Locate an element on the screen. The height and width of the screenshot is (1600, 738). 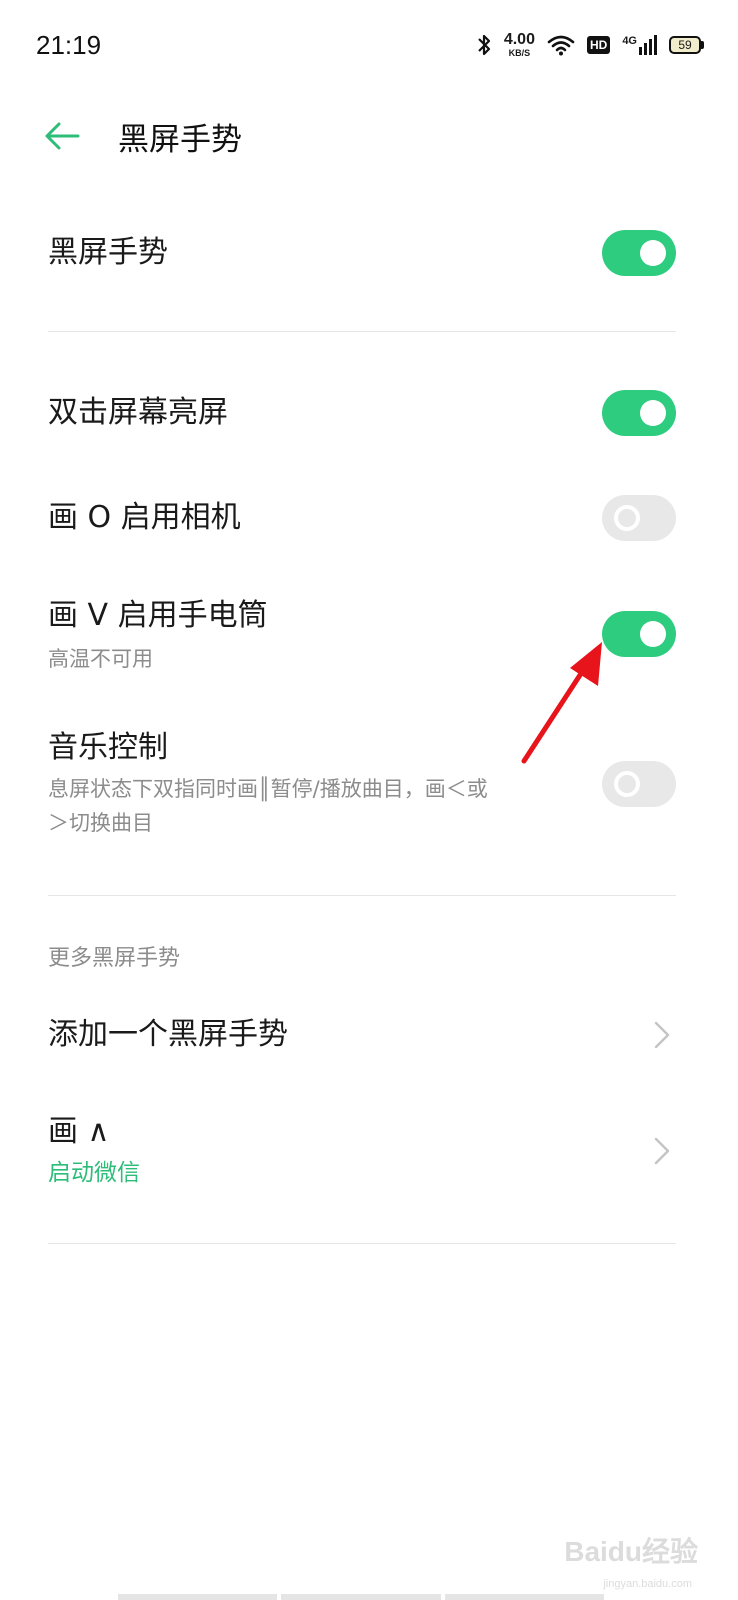
setting-label-draw-o: 画 O 启用相机 is located at coordinates (144, 517).